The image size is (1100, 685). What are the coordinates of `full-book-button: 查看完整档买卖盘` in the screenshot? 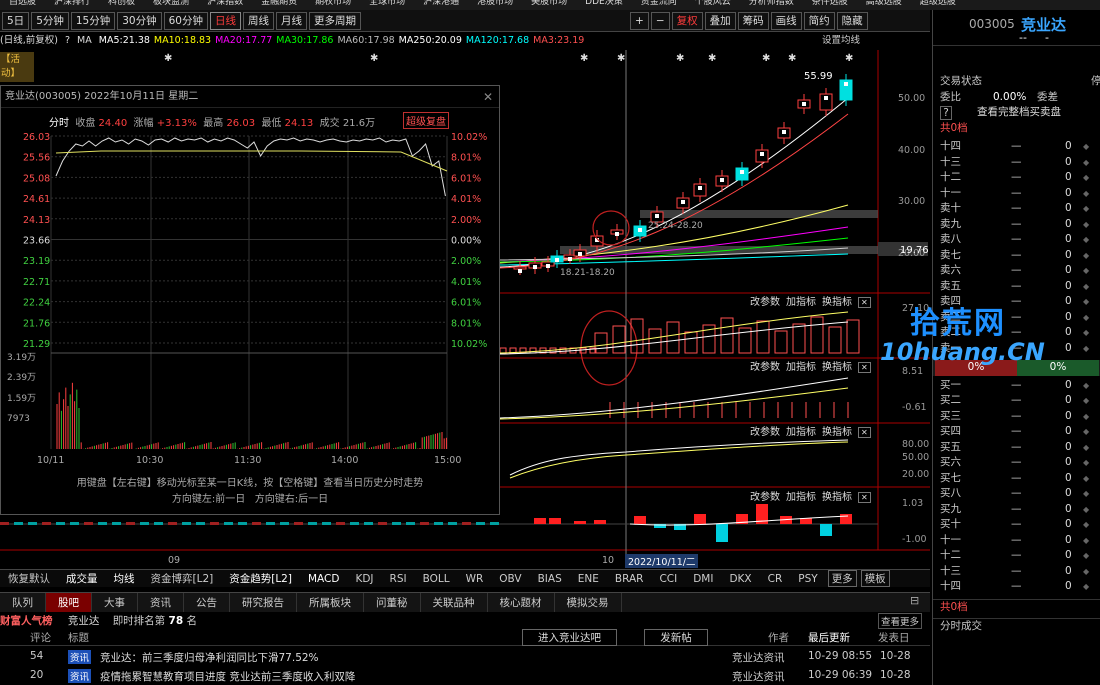 It's located at (1019, 113).